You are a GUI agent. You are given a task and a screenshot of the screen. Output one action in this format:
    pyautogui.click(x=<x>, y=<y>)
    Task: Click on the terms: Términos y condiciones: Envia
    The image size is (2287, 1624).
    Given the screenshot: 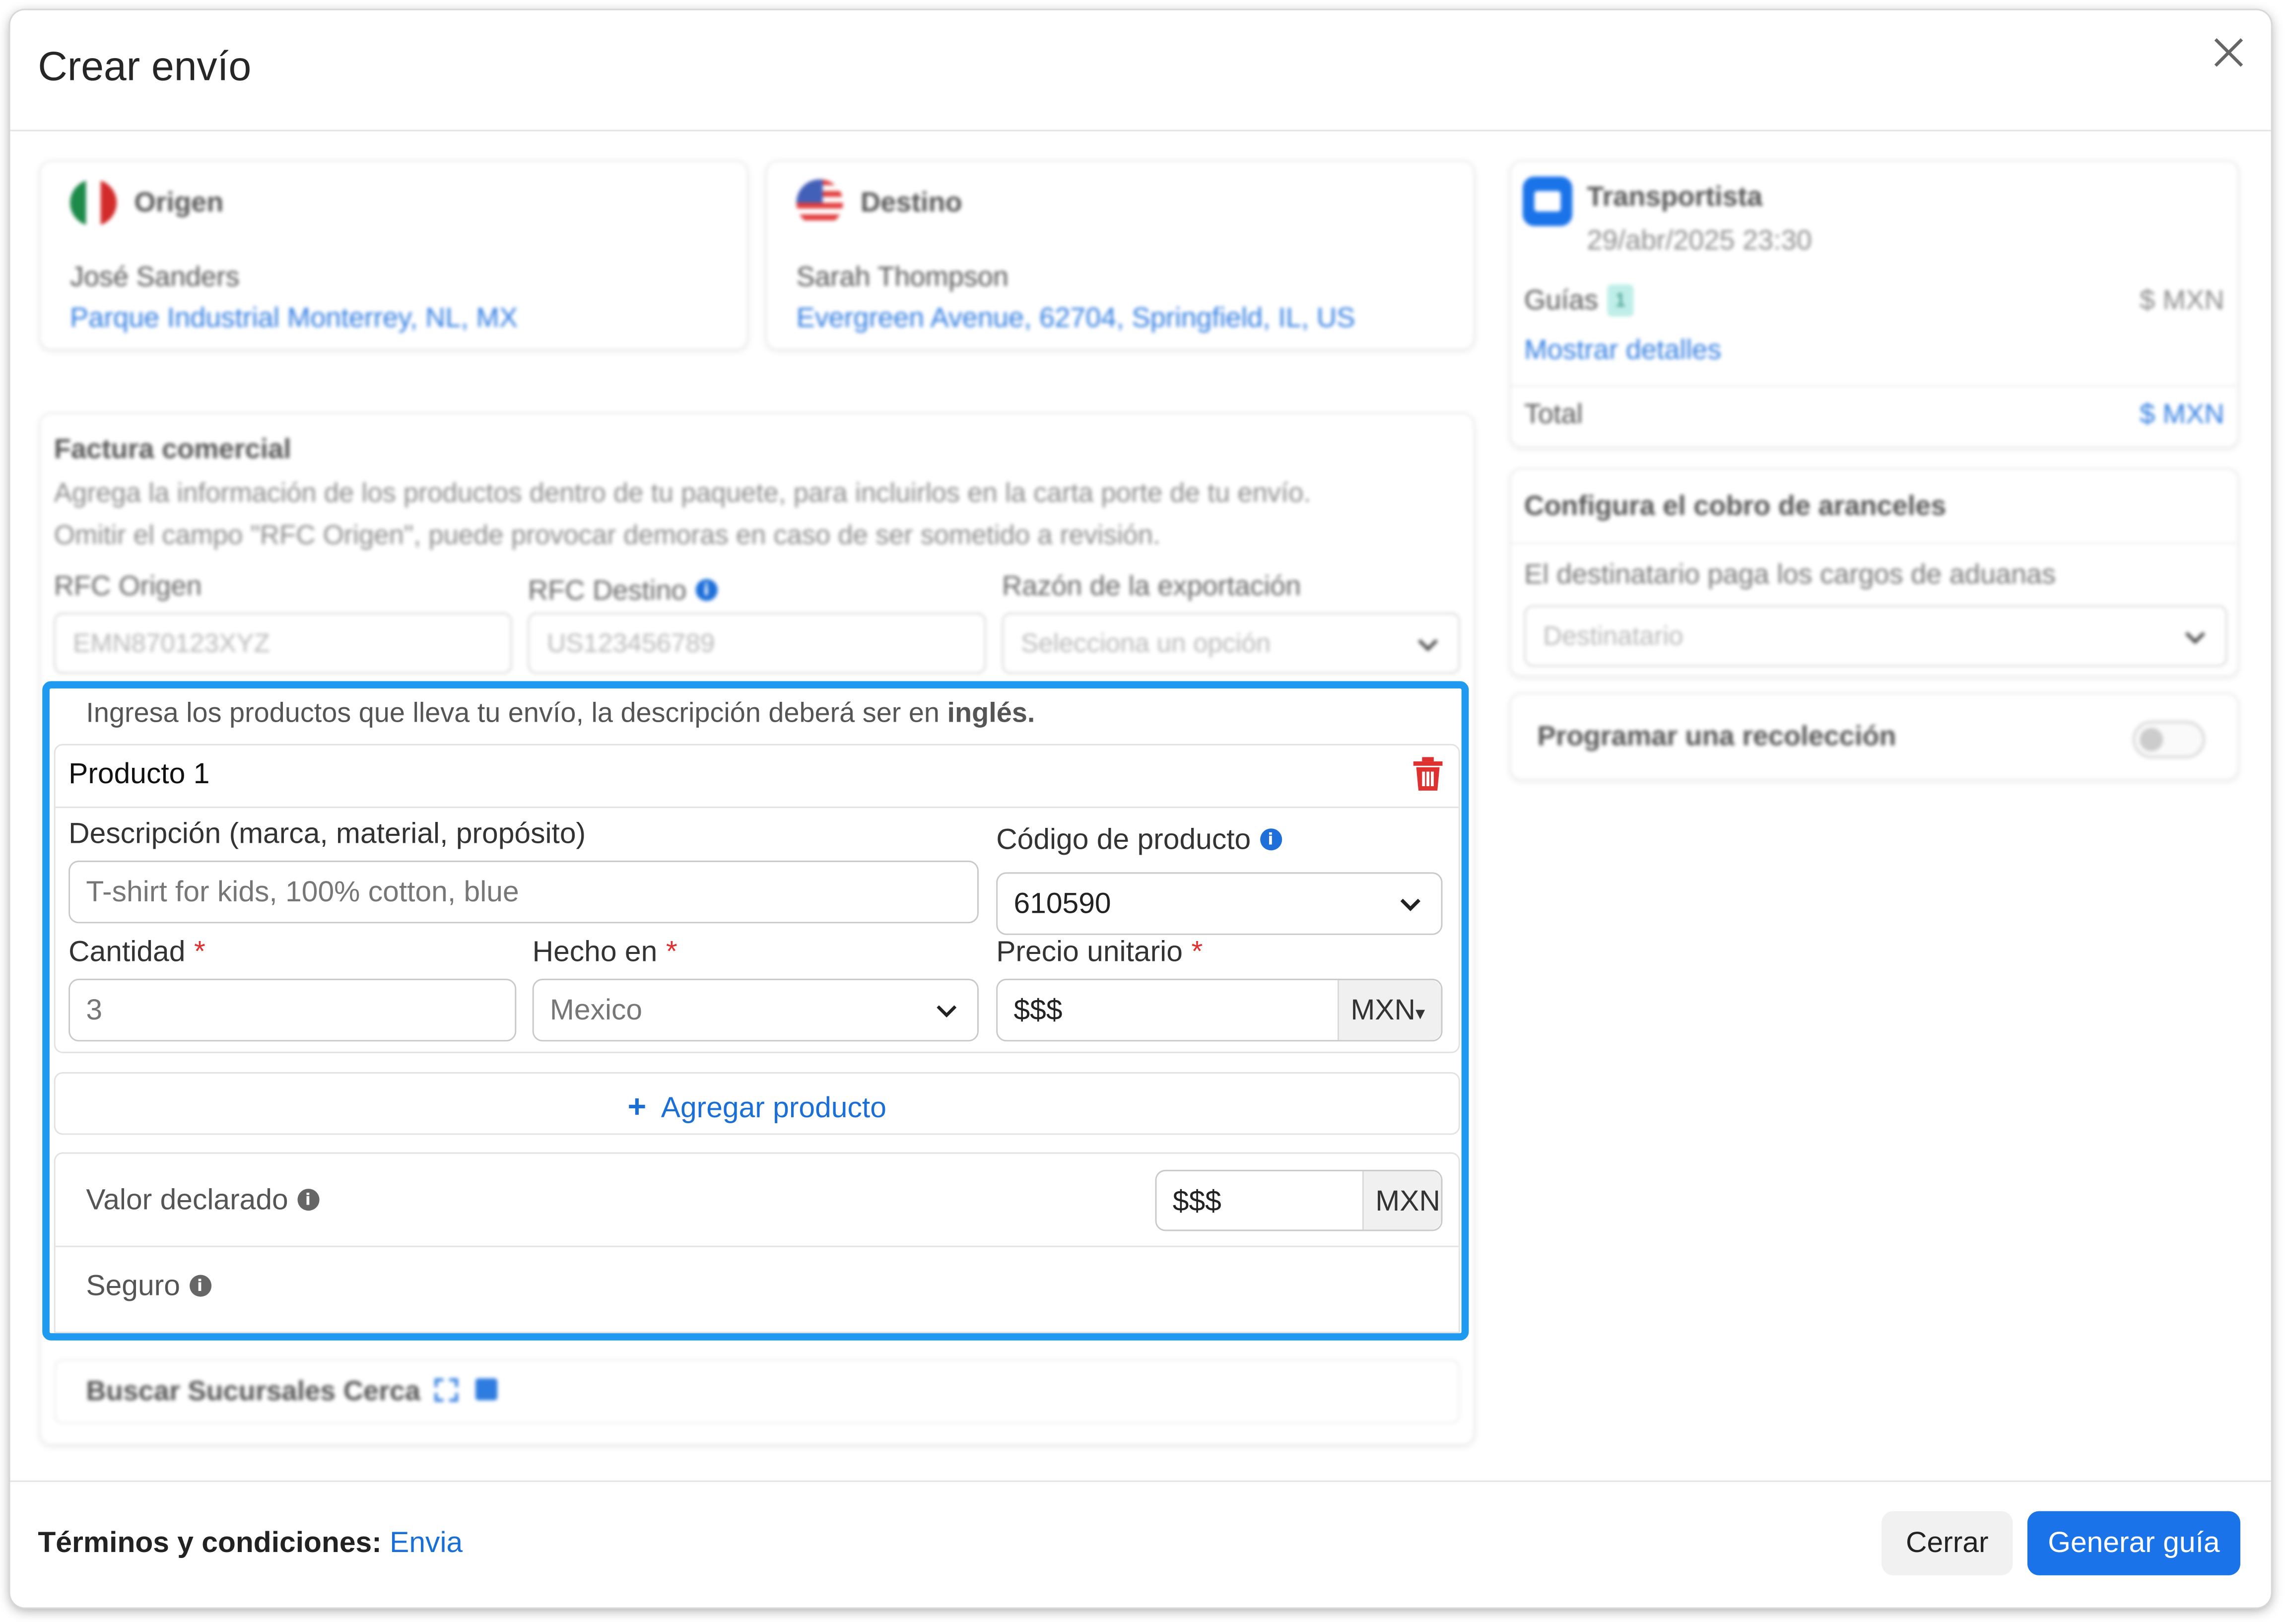 What is the action you would take?
    pyautogui.click(x=251, y=1544)
    